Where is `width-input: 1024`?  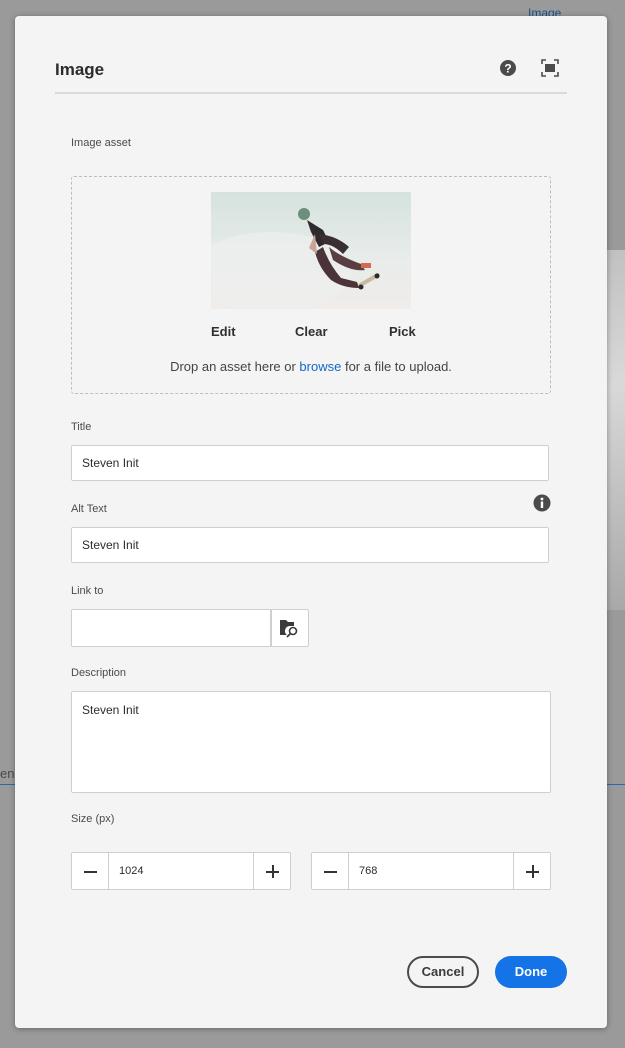
width-input: 1024 is located at coordinates (181, 871).